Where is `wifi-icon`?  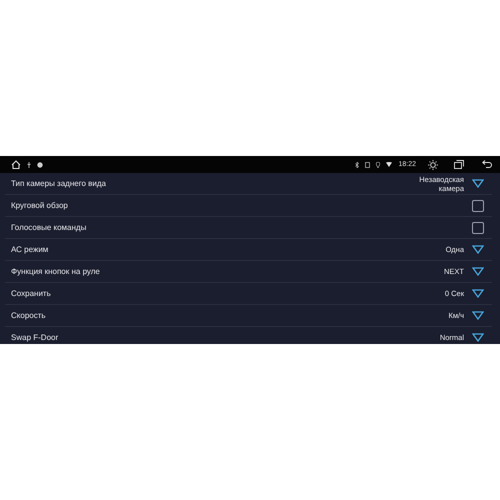
wifi-icon is located at coordinates (389, 164).